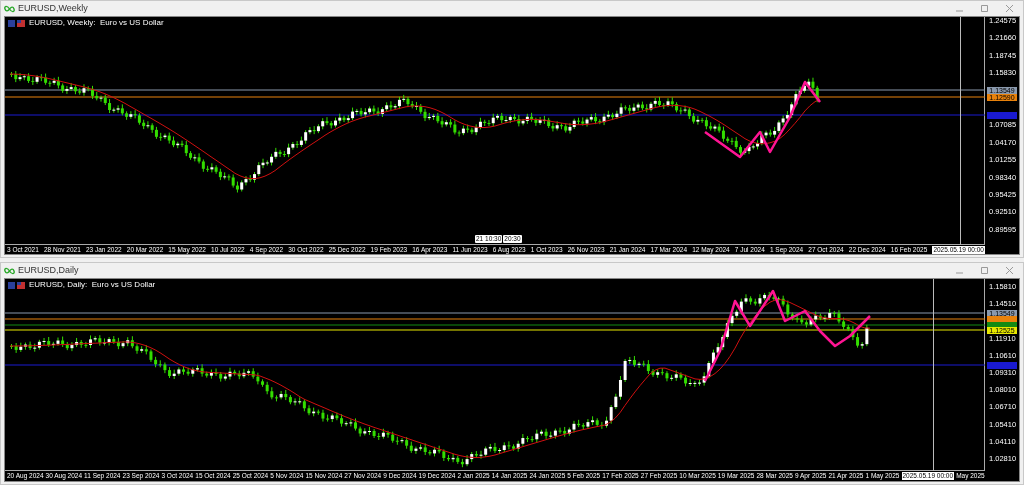 The image size is (1024, 485). What do you see at coordinates (48, 270) in the screenshot?
I see `window-title: EURUSD,Daily` at bounding box center [48, 270].